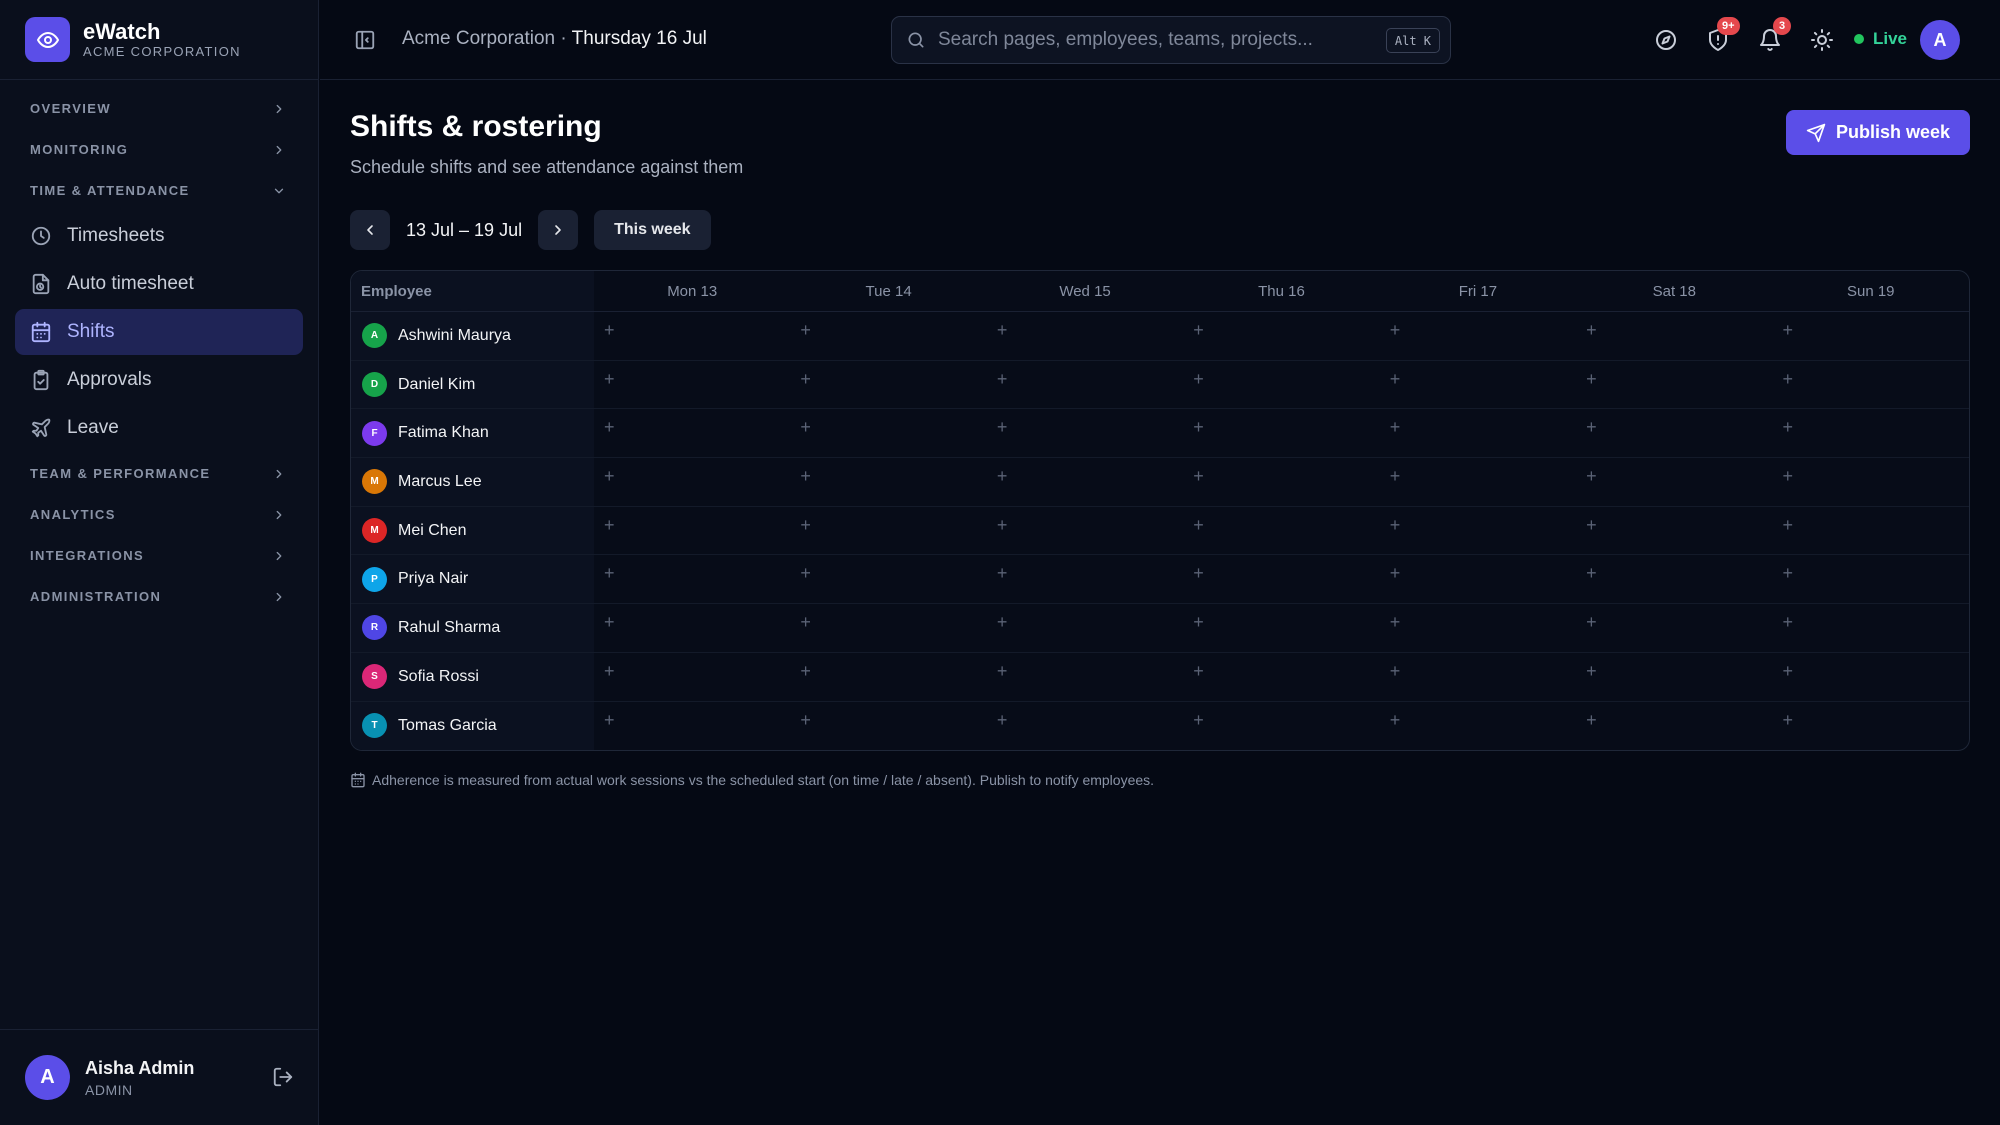  I want to click on user-avatar: A, so click(47, 1077).